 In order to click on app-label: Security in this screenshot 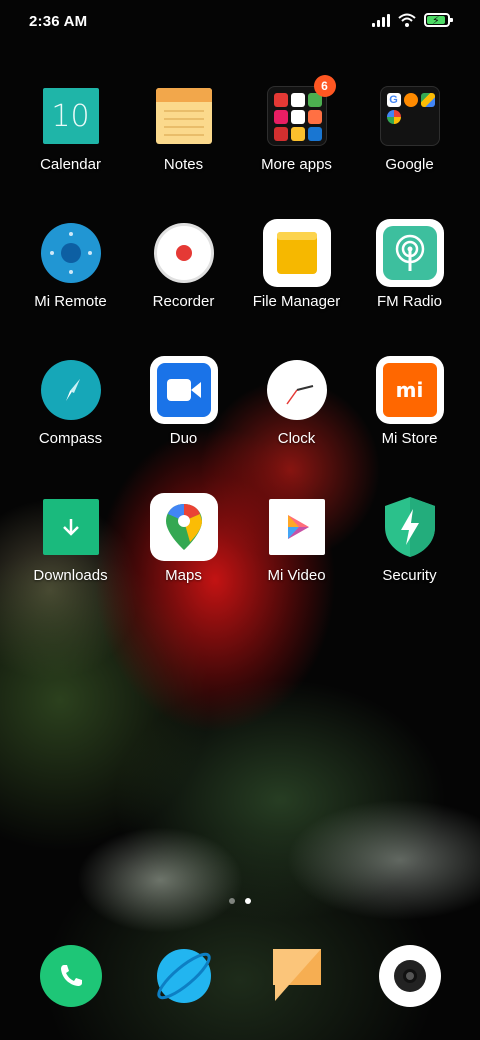, I will do `click(409, 575)`.